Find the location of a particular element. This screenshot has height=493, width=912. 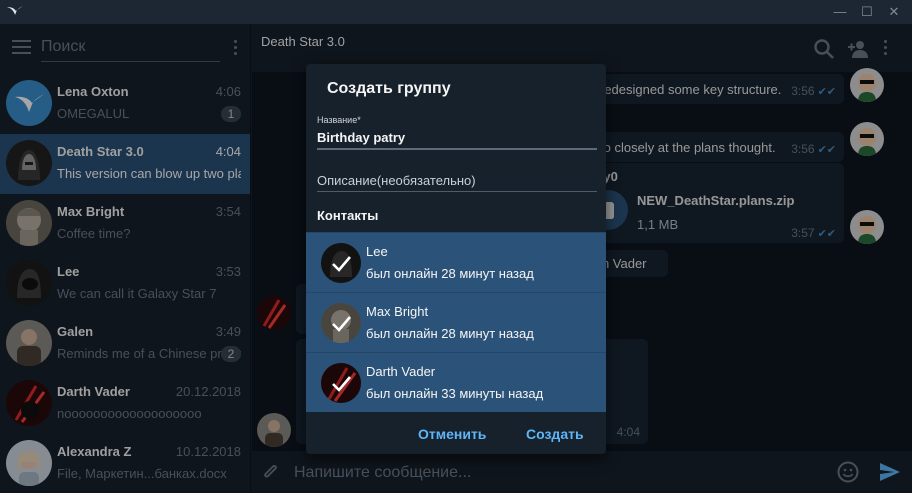

contact-name: Max Bright is located at coordinates (397, 311).